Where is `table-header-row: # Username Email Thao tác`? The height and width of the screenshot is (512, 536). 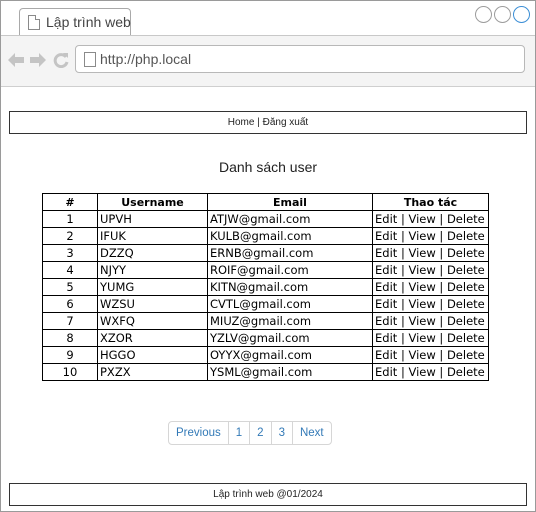
table-header-row: # Username Email Thao tác is located at coordinates (265, 202).